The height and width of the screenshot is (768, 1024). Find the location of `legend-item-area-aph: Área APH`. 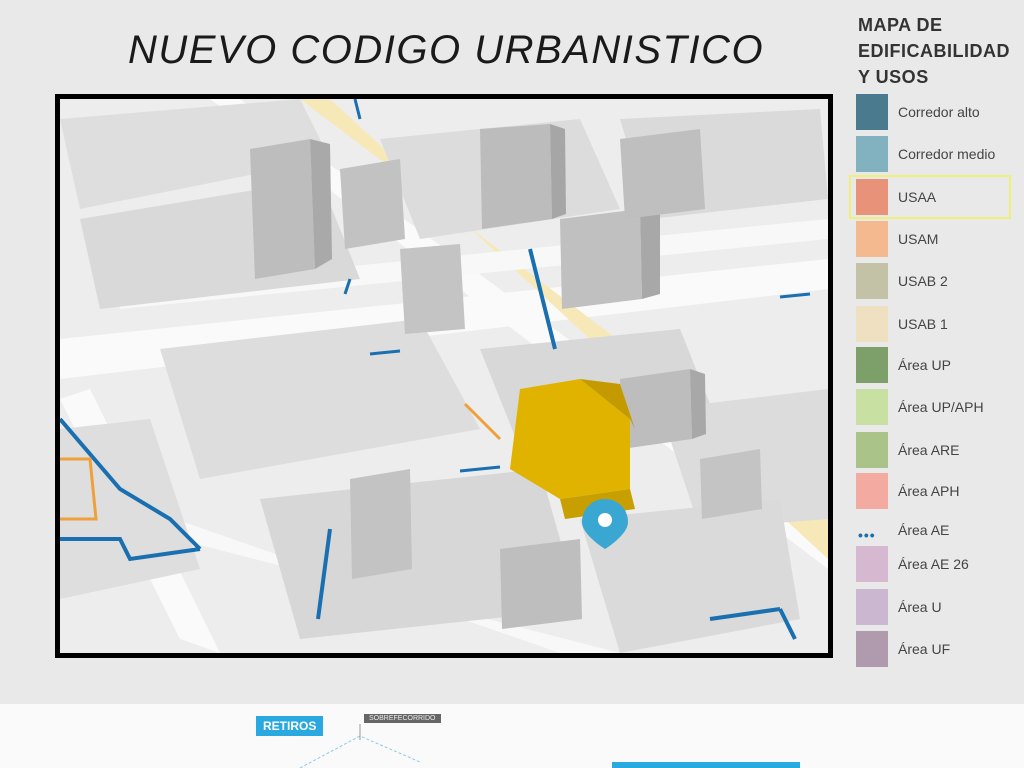

legend-item-area-aph: Área APH is located at coordinates (936, 491).